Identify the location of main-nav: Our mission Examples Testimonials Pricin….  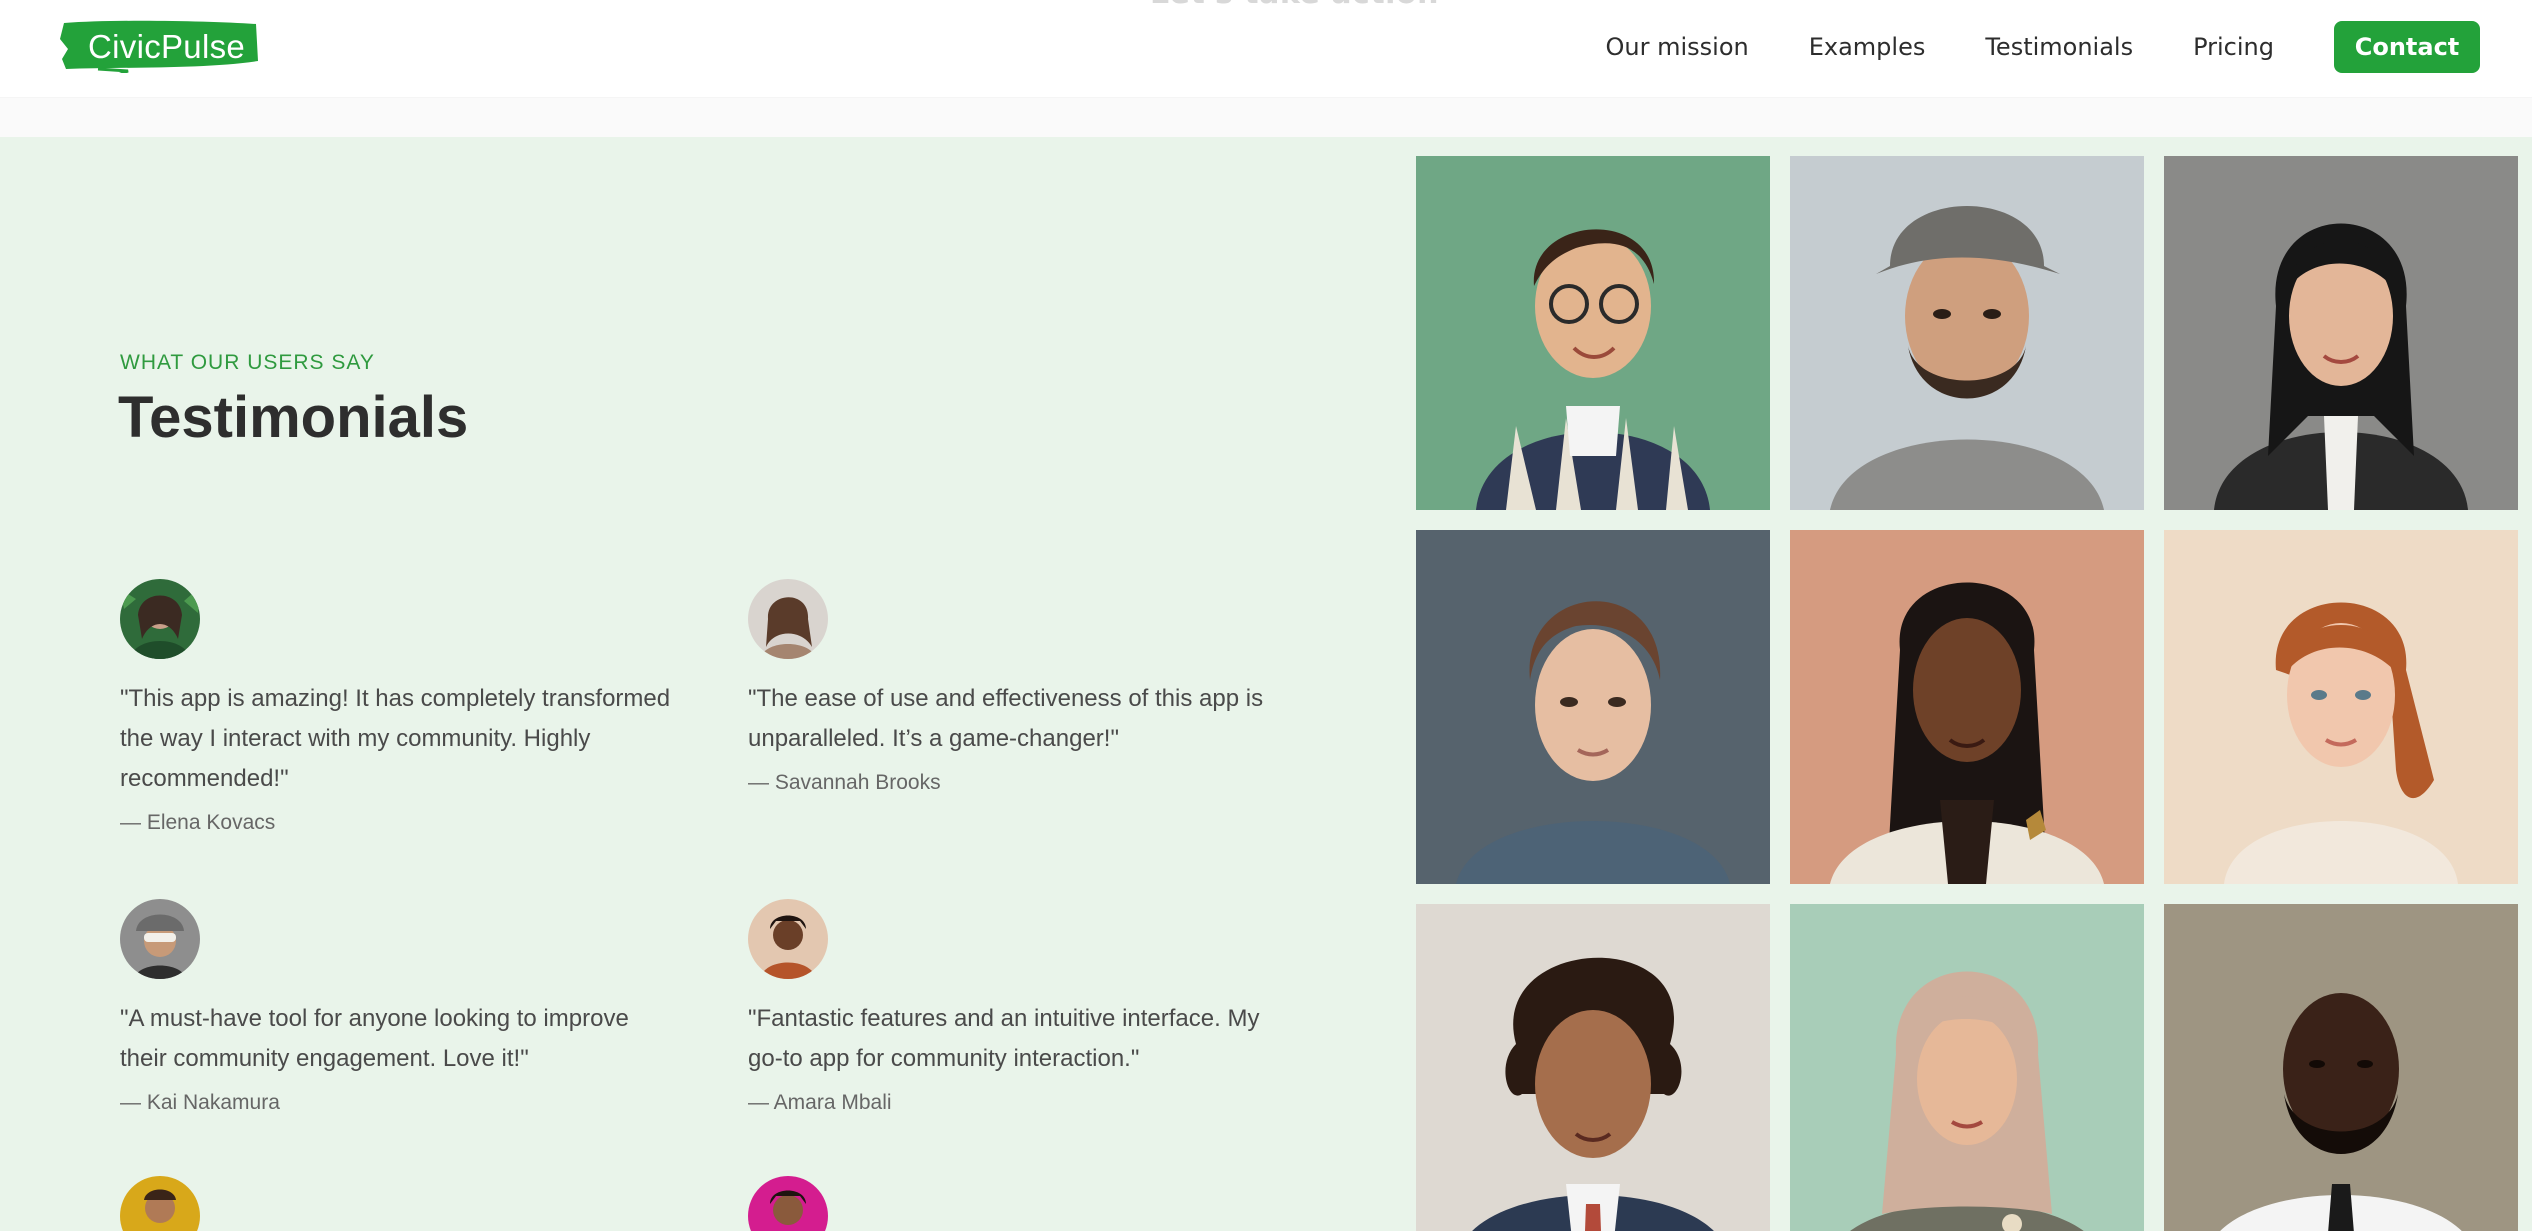
(2043, 47).